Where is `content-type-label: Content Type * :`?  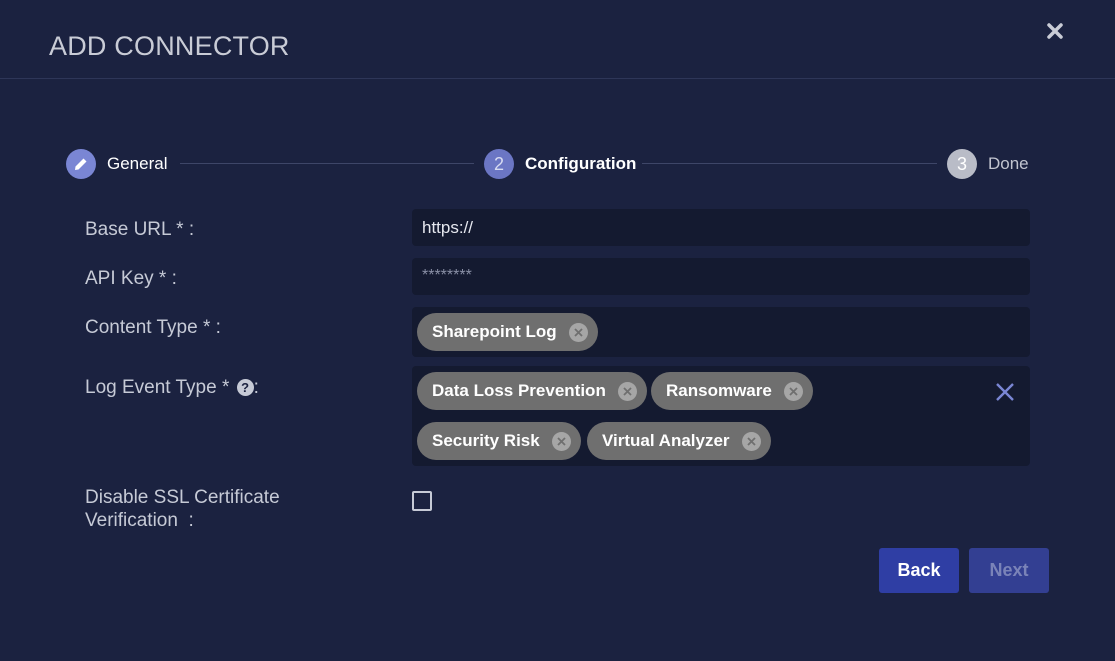 content-type-label: Content Type * : is located at coordinates (153, 327).